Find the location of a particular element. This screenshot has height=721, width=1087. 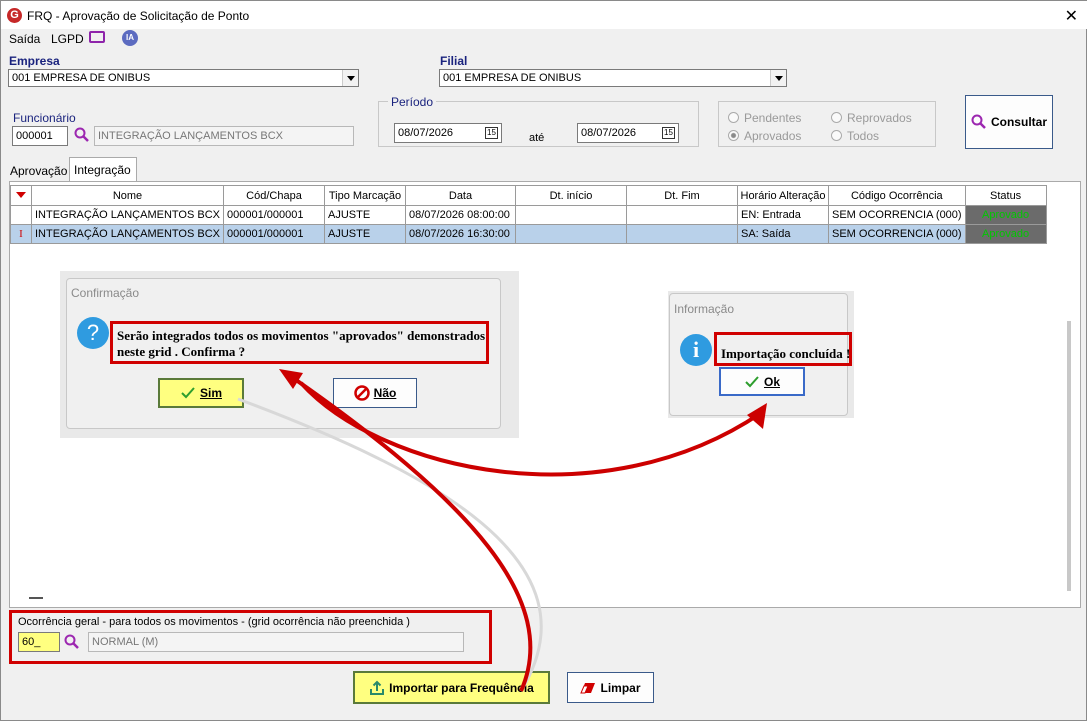

cell-horario-alteracao: SA: Saída is located at coordinates (783, 234).